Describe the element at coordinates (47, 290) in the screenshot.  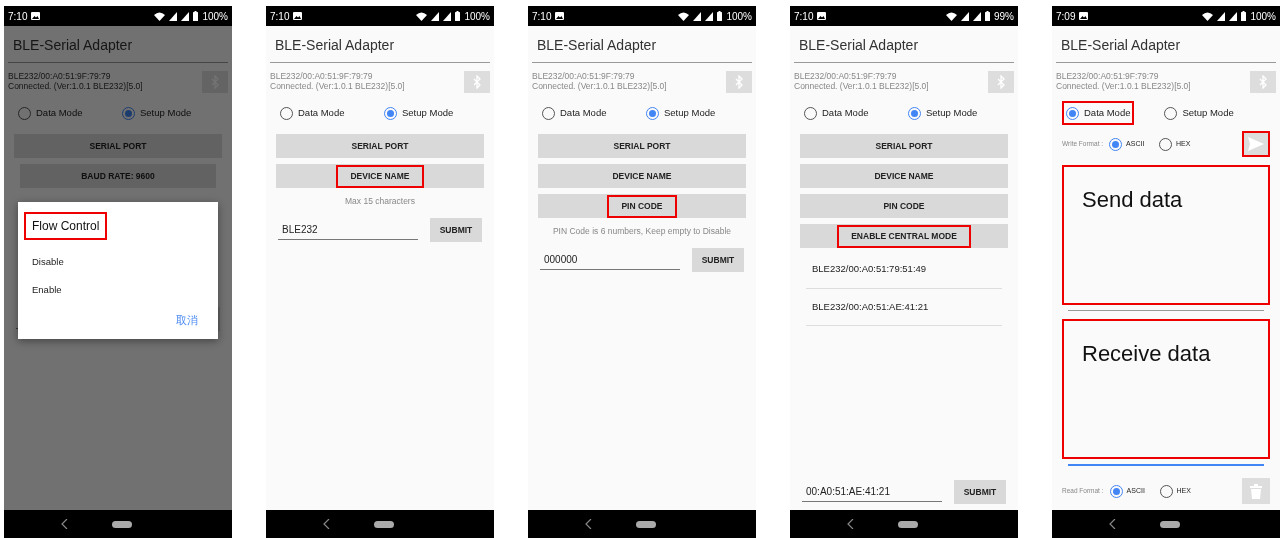
I see `dialog-option: Enable` at that location.